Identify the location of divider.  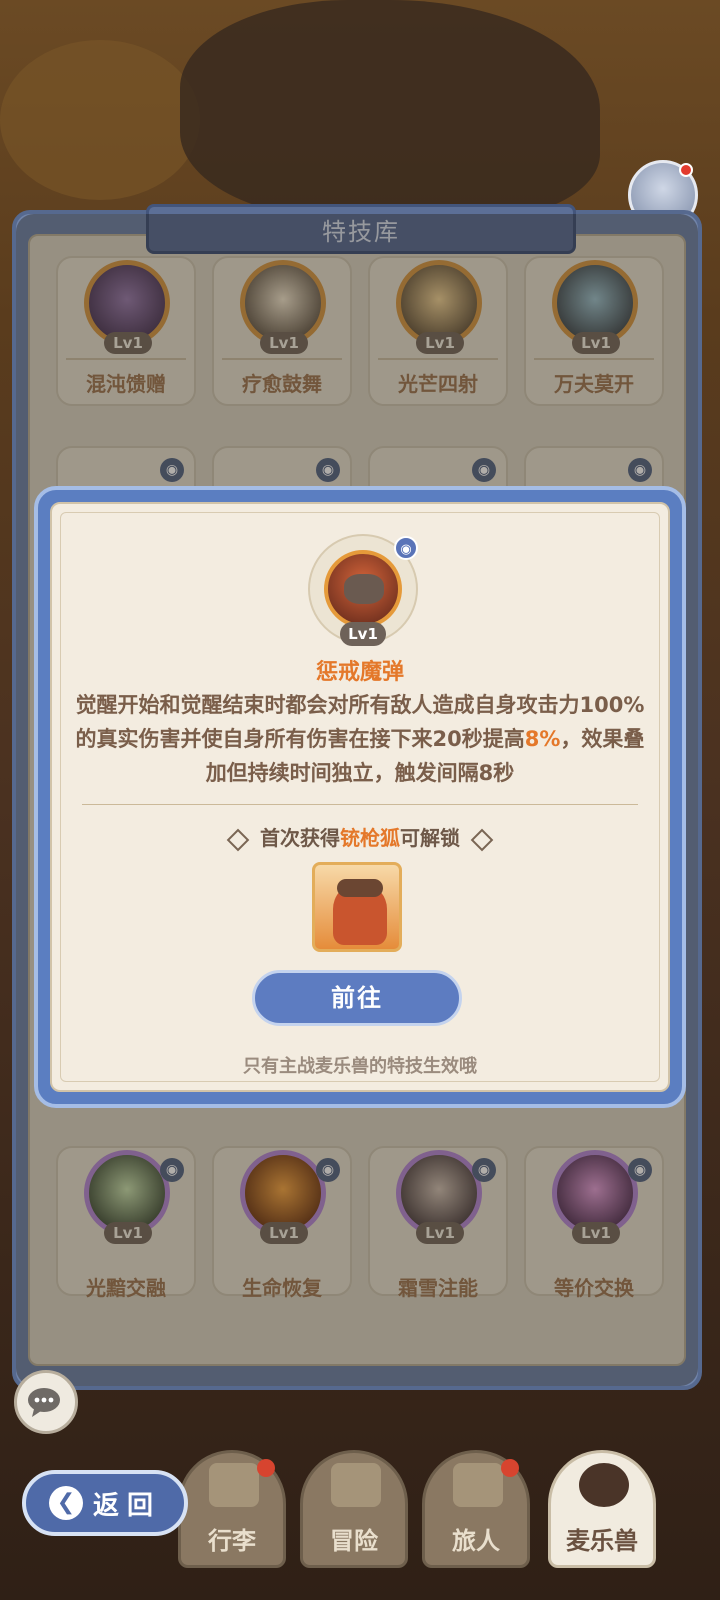
(360, 804).